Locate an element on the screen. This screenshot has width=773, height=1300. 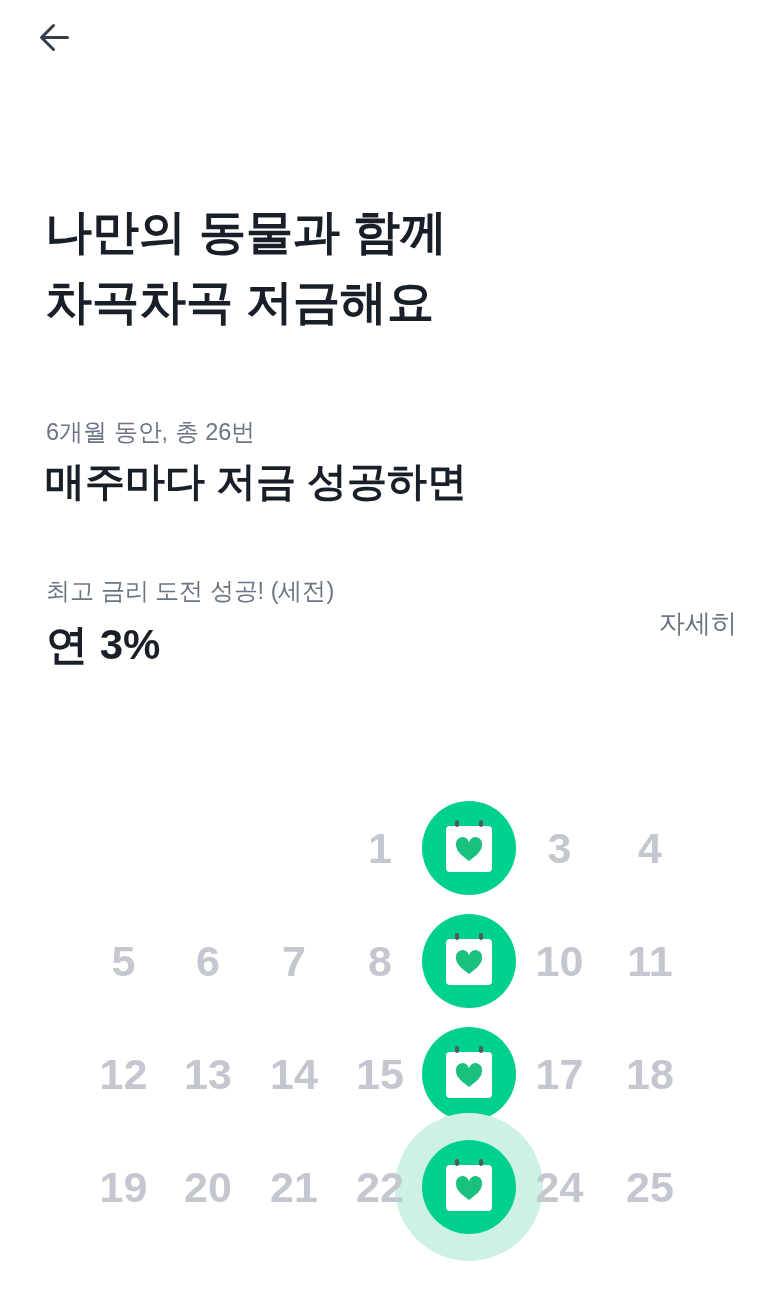
day-number: 10 is located at coordinates (559, 960).